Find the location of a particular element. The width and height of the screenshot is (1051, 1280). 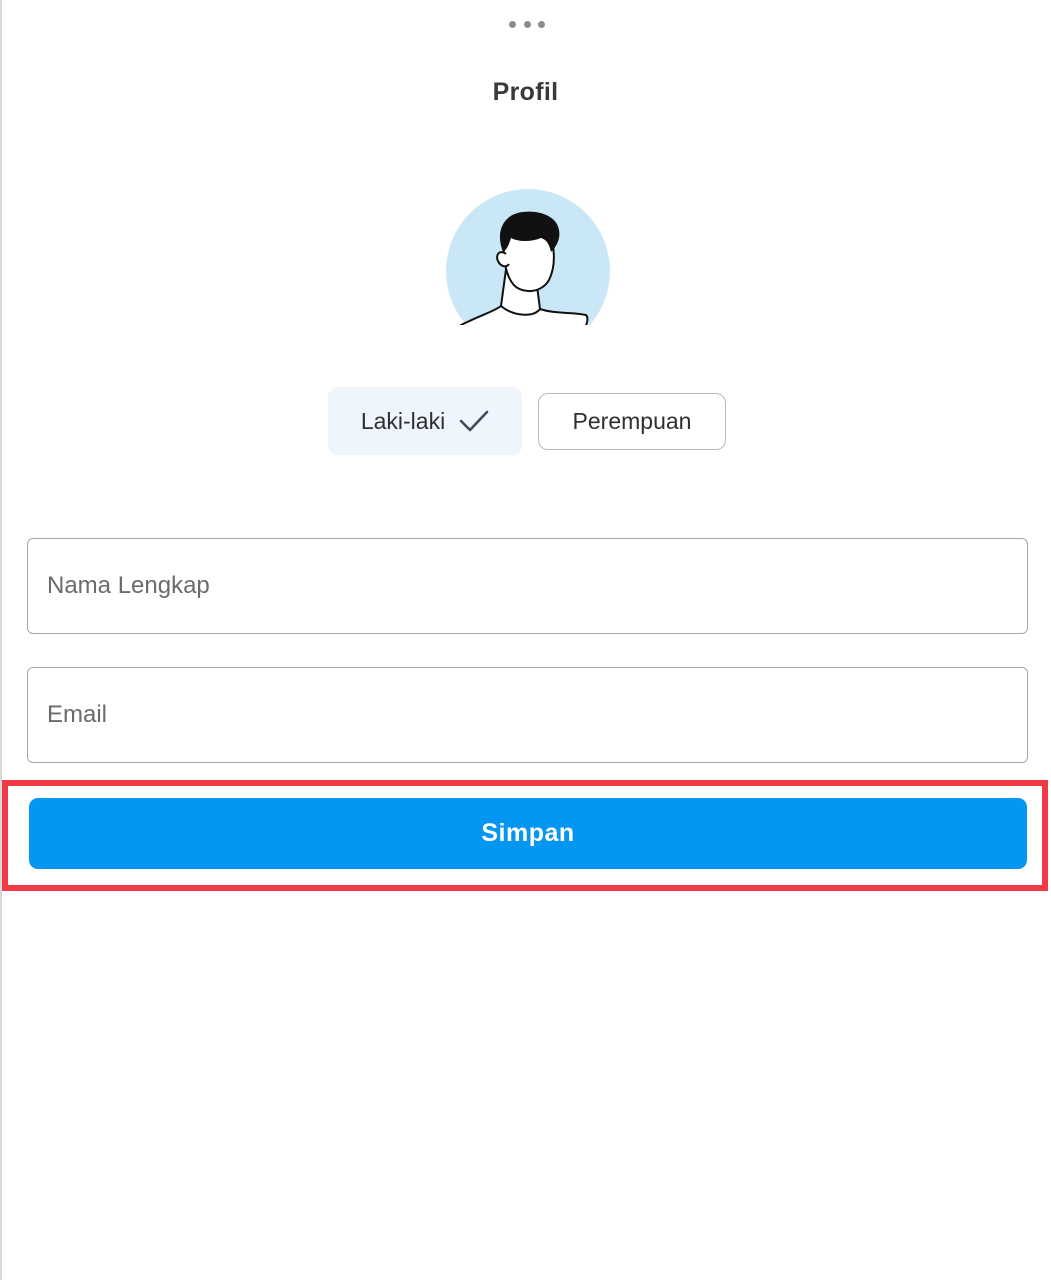

gender-option-female: Perempuan is located at coordinates (632, 421).